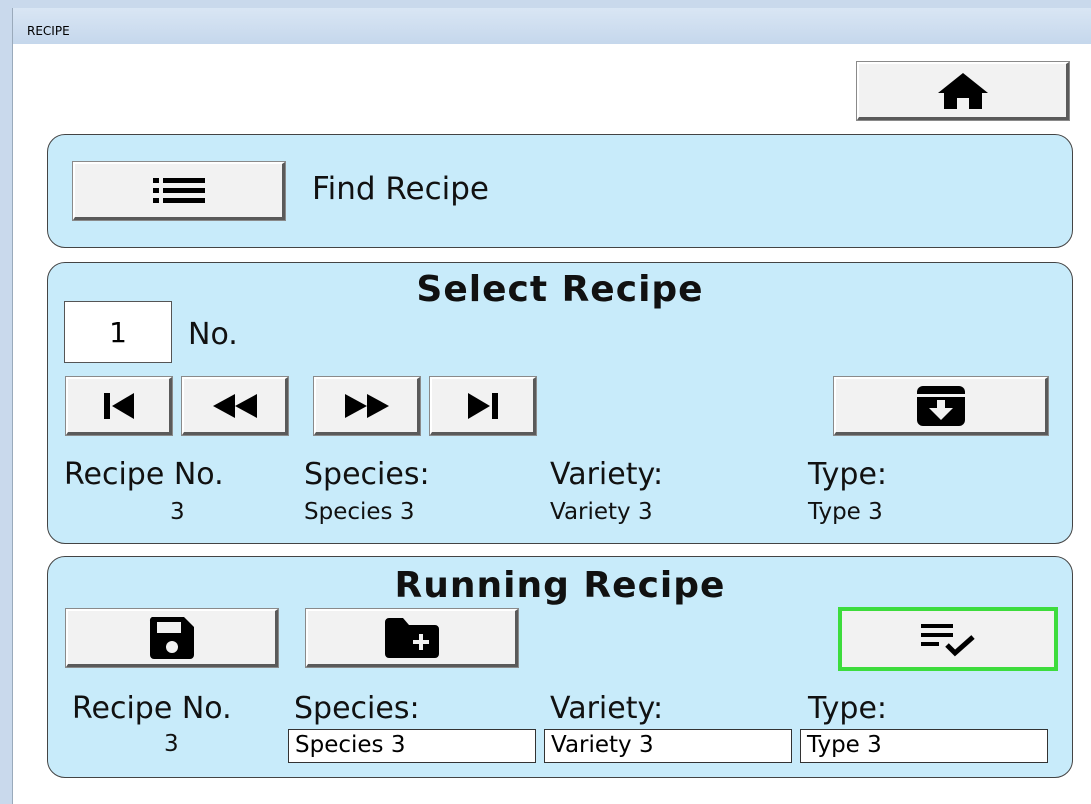  Describe the element at coordinates (607, 708) in the screenshot. I see `running-variety-label: Variety:` at that location.